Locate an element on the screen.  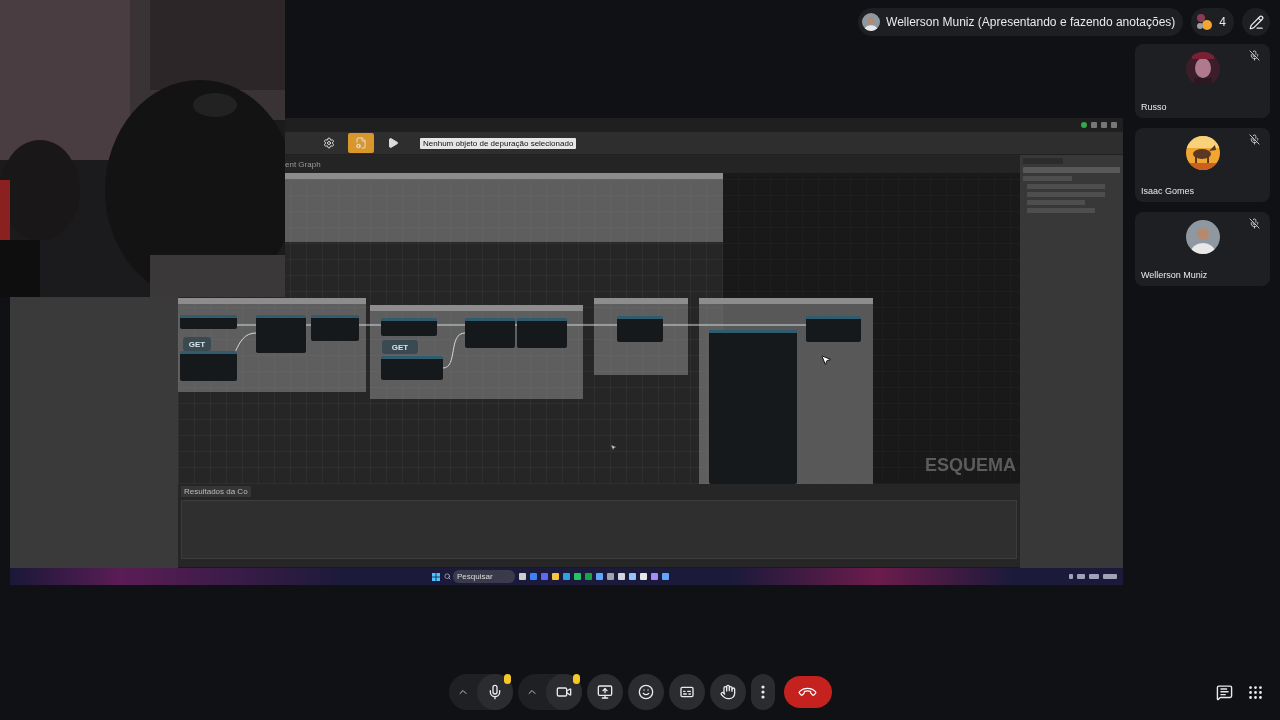
smiley-icon is located at coordinates (645, 692).